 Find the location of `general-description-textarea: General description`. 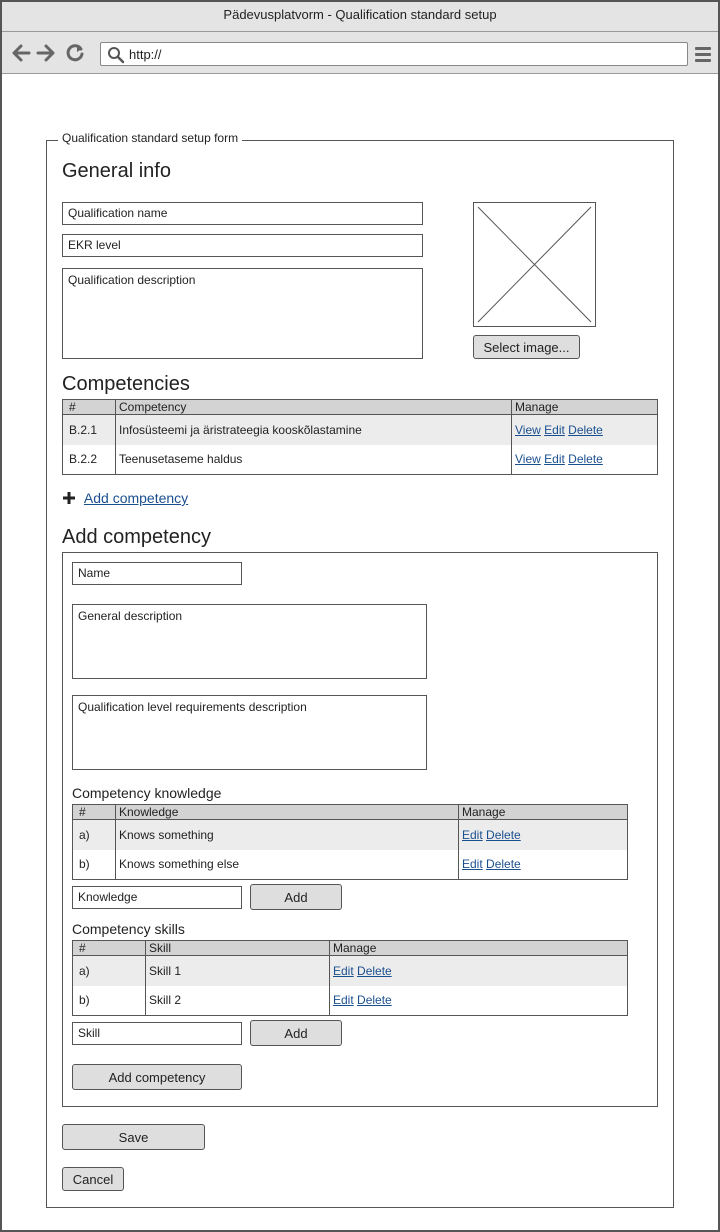

general-description-textarea: General description is located at coordinates (249, 641).